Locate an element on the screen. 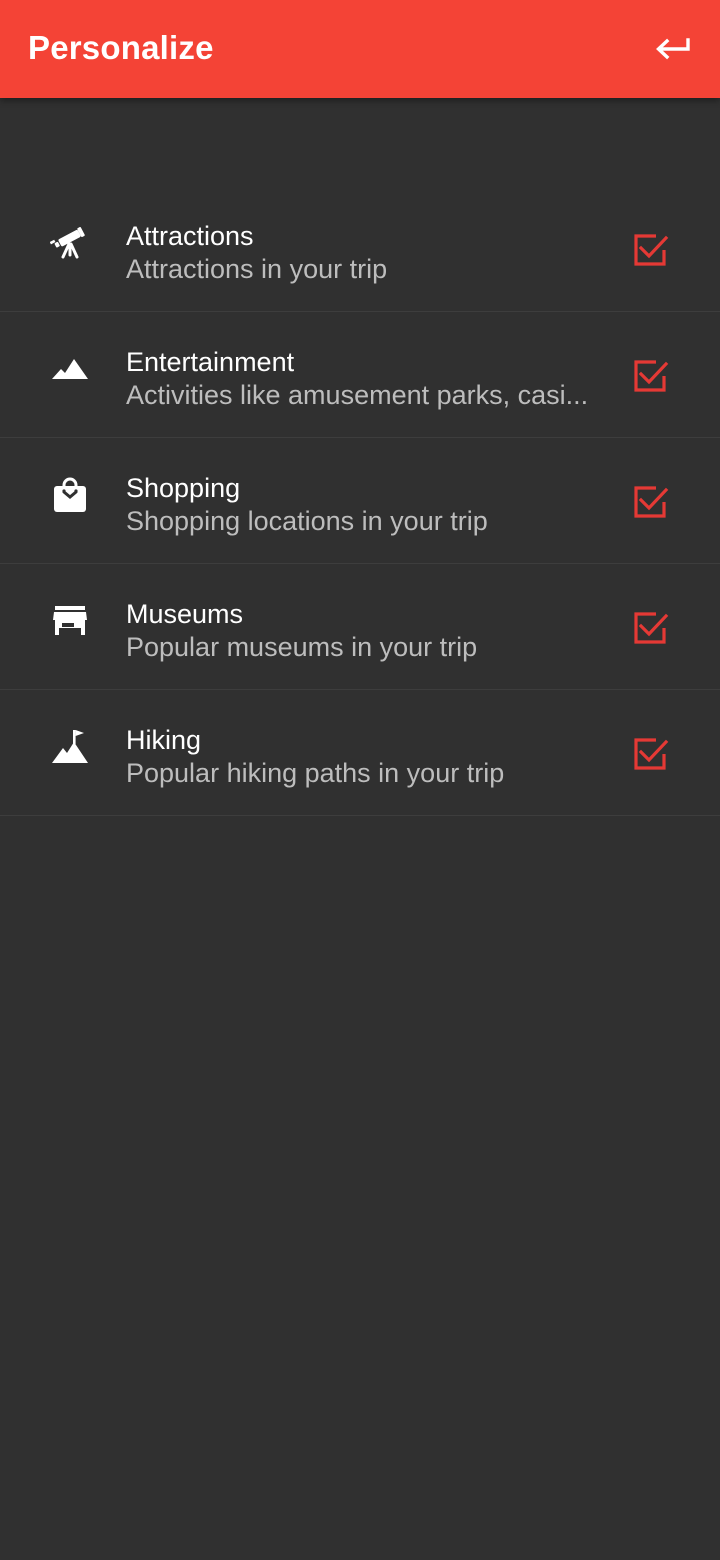  item-title: Attractions is located at coordinates (190, 236).